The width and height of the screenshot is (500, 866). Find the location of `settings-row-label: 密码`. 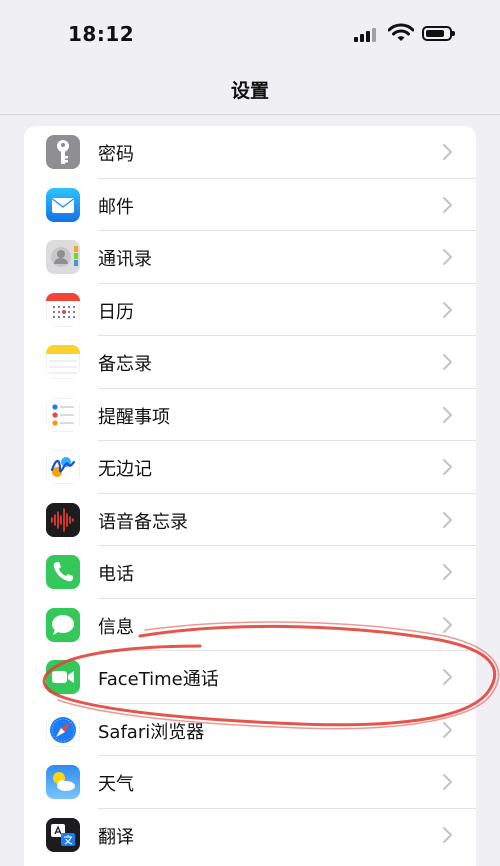

settings-row-label: 密码 is located at coordinates (116, 154).